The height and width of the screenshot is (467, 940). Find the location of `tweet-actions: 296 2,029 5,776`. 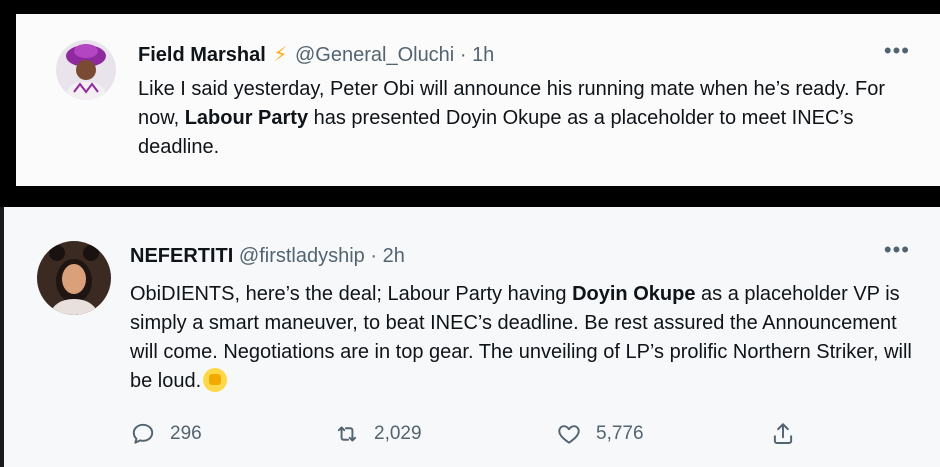

tweet-actions: 296 2,029 5,776 is located at coordinates (480, 436).